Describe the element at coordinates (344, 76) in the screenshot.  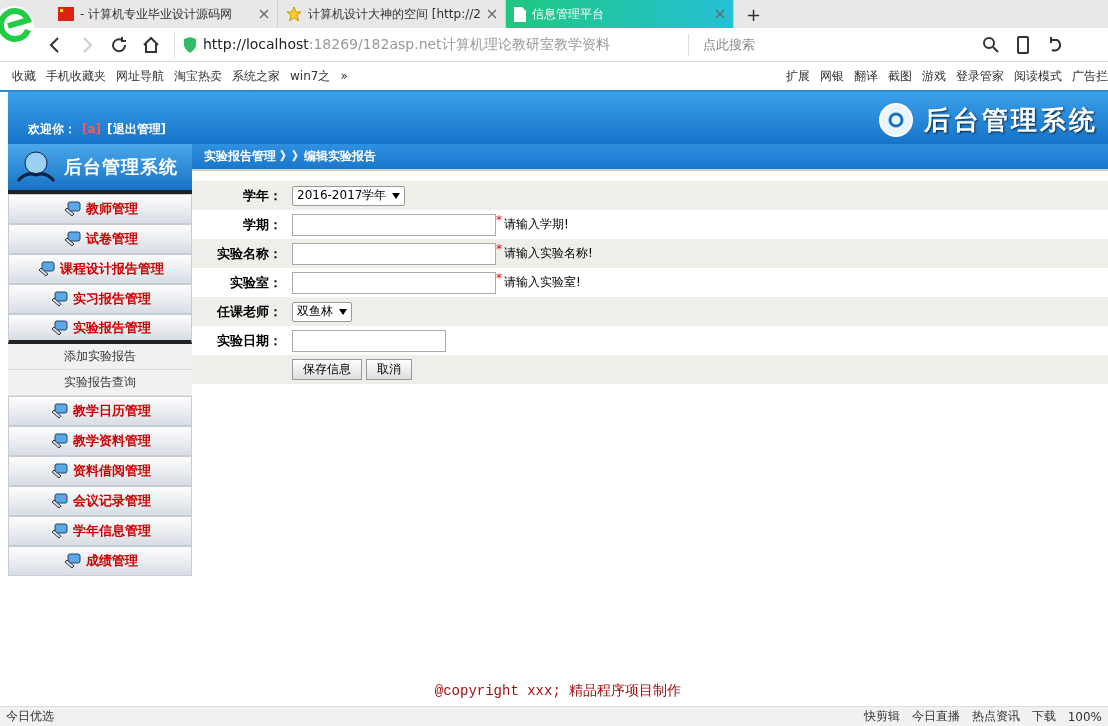
I see `more-bookmarks: »` at that location.